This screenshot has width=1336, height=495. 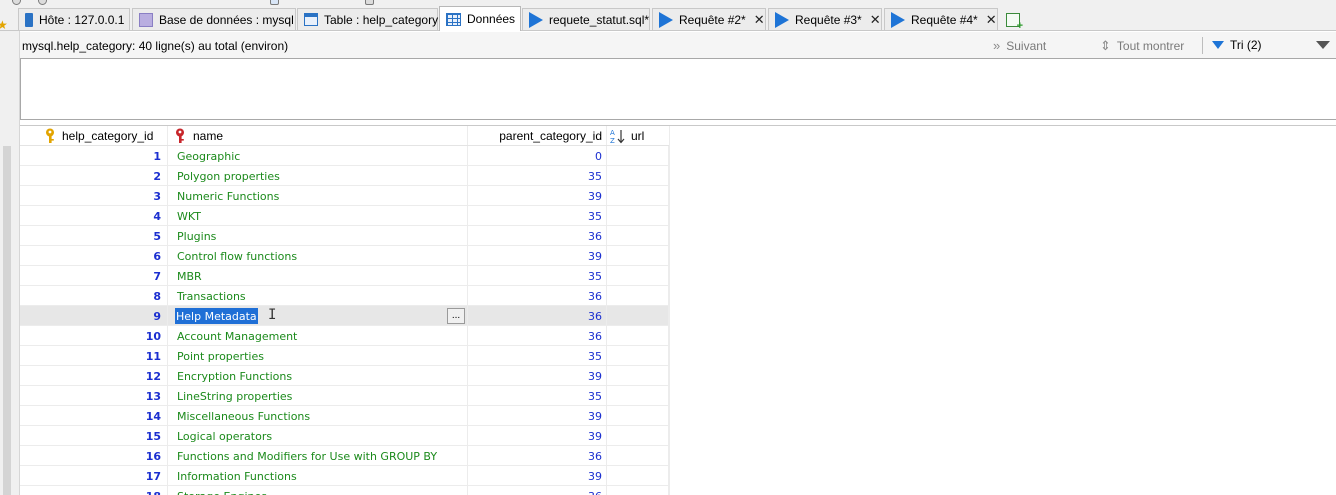 What do you see at coordinates (93, 490) in the screenshot?
I see `cell-help-category-id: 18` at bounding box center [93, 490].